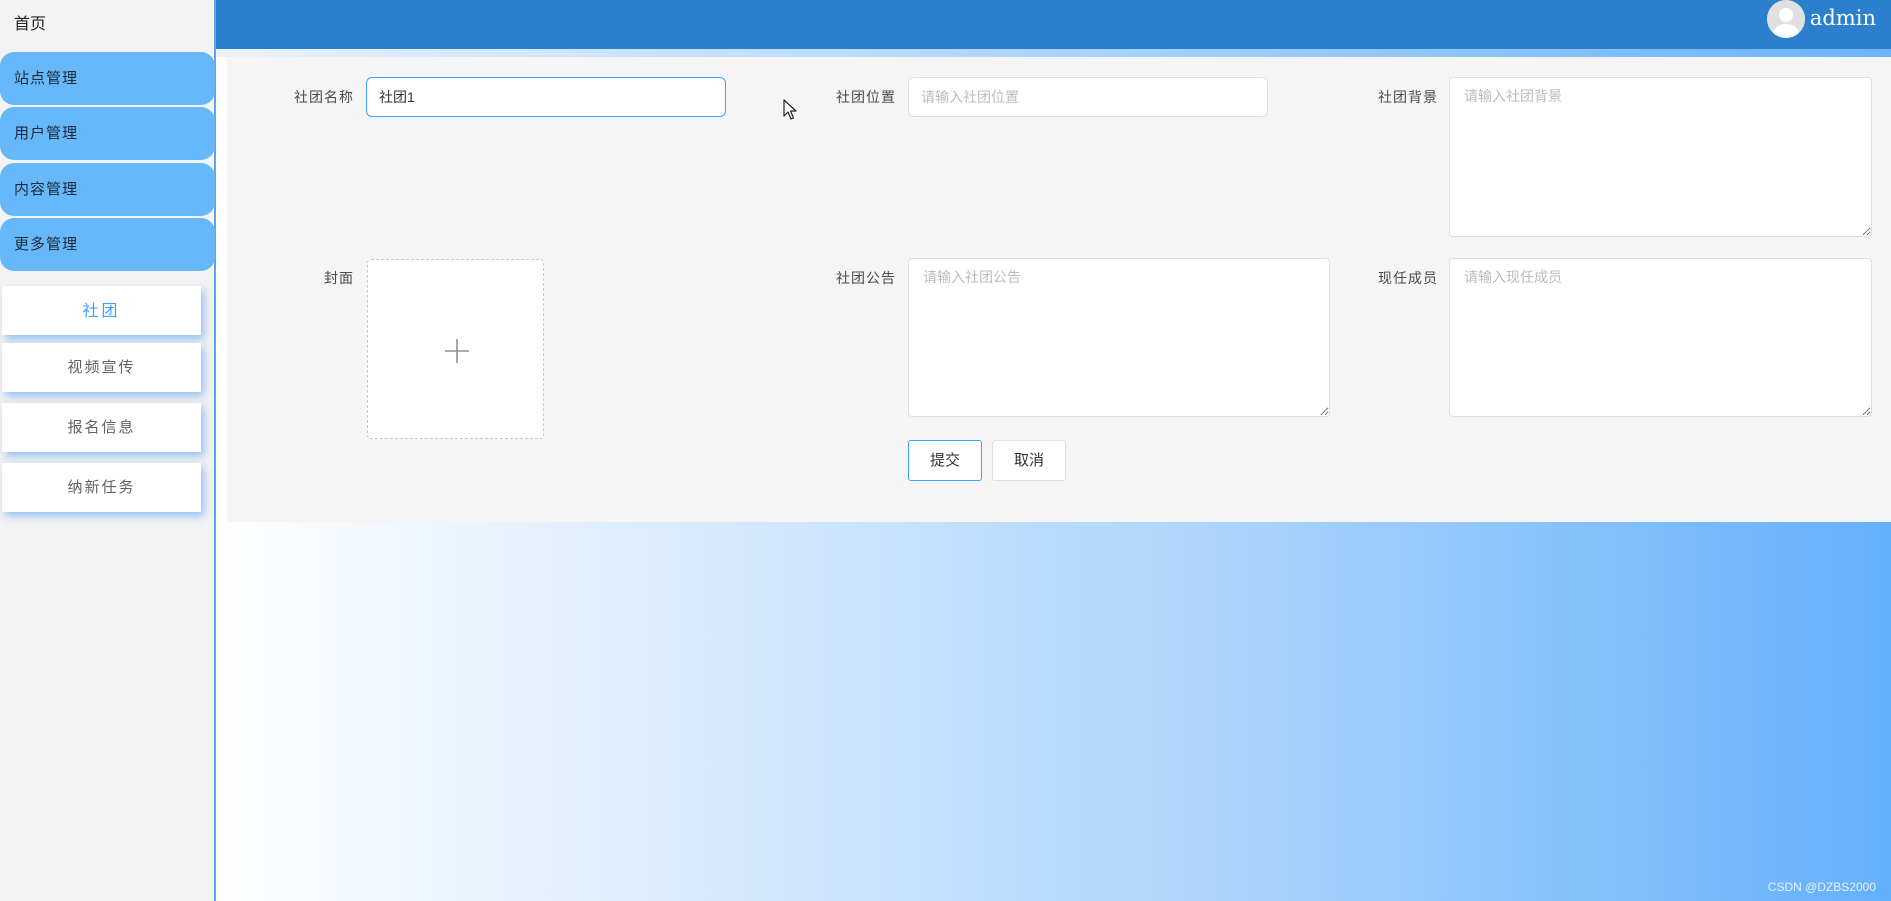 The height and width of the screenshot is (901, 1891). I want to click on menu-group-more-management: 更多管理, so click(107, 244).